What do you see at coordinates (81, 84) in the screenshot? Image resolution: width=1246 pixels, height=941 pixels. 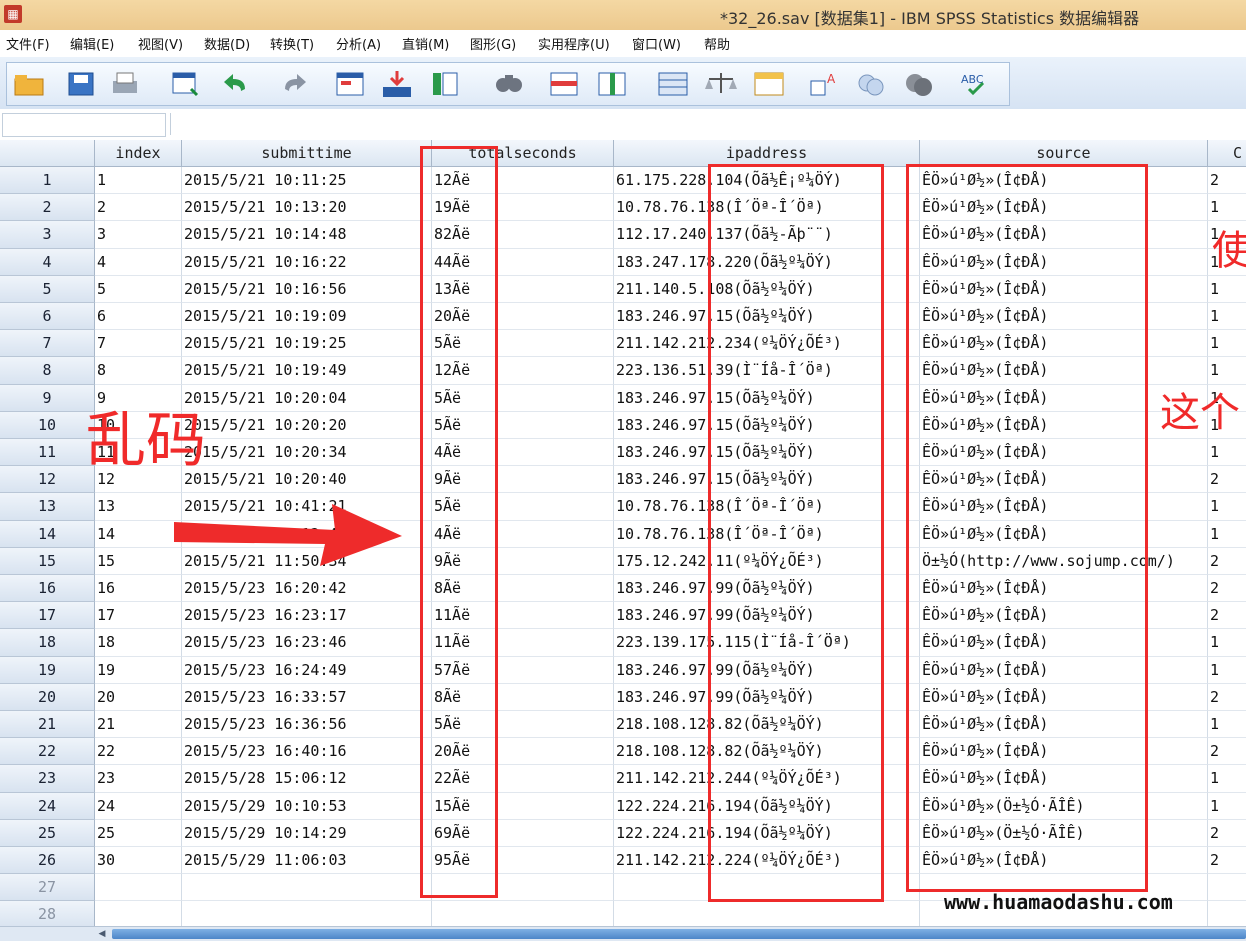 I see `save-icon` at bounding box center [81, 84].